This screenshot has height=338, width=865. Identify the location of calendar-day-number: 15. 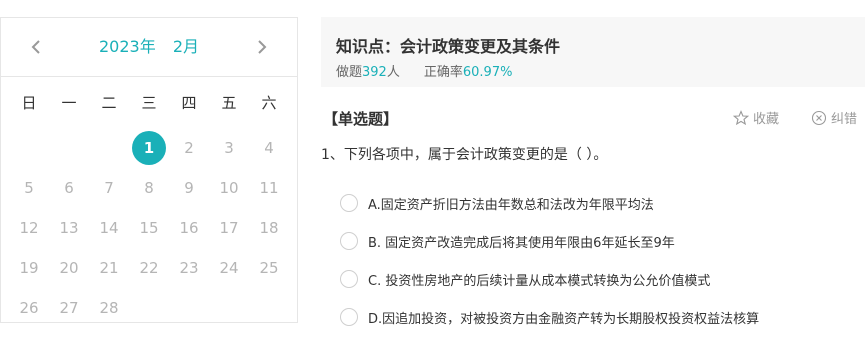
(149, 228).